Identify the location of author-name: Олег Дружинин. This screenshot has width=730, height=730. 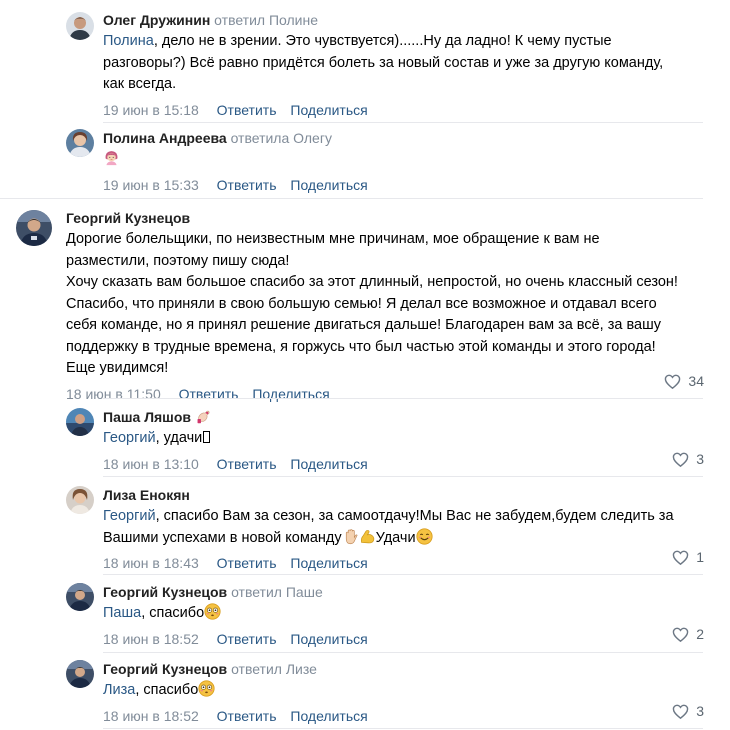
(156, 20).